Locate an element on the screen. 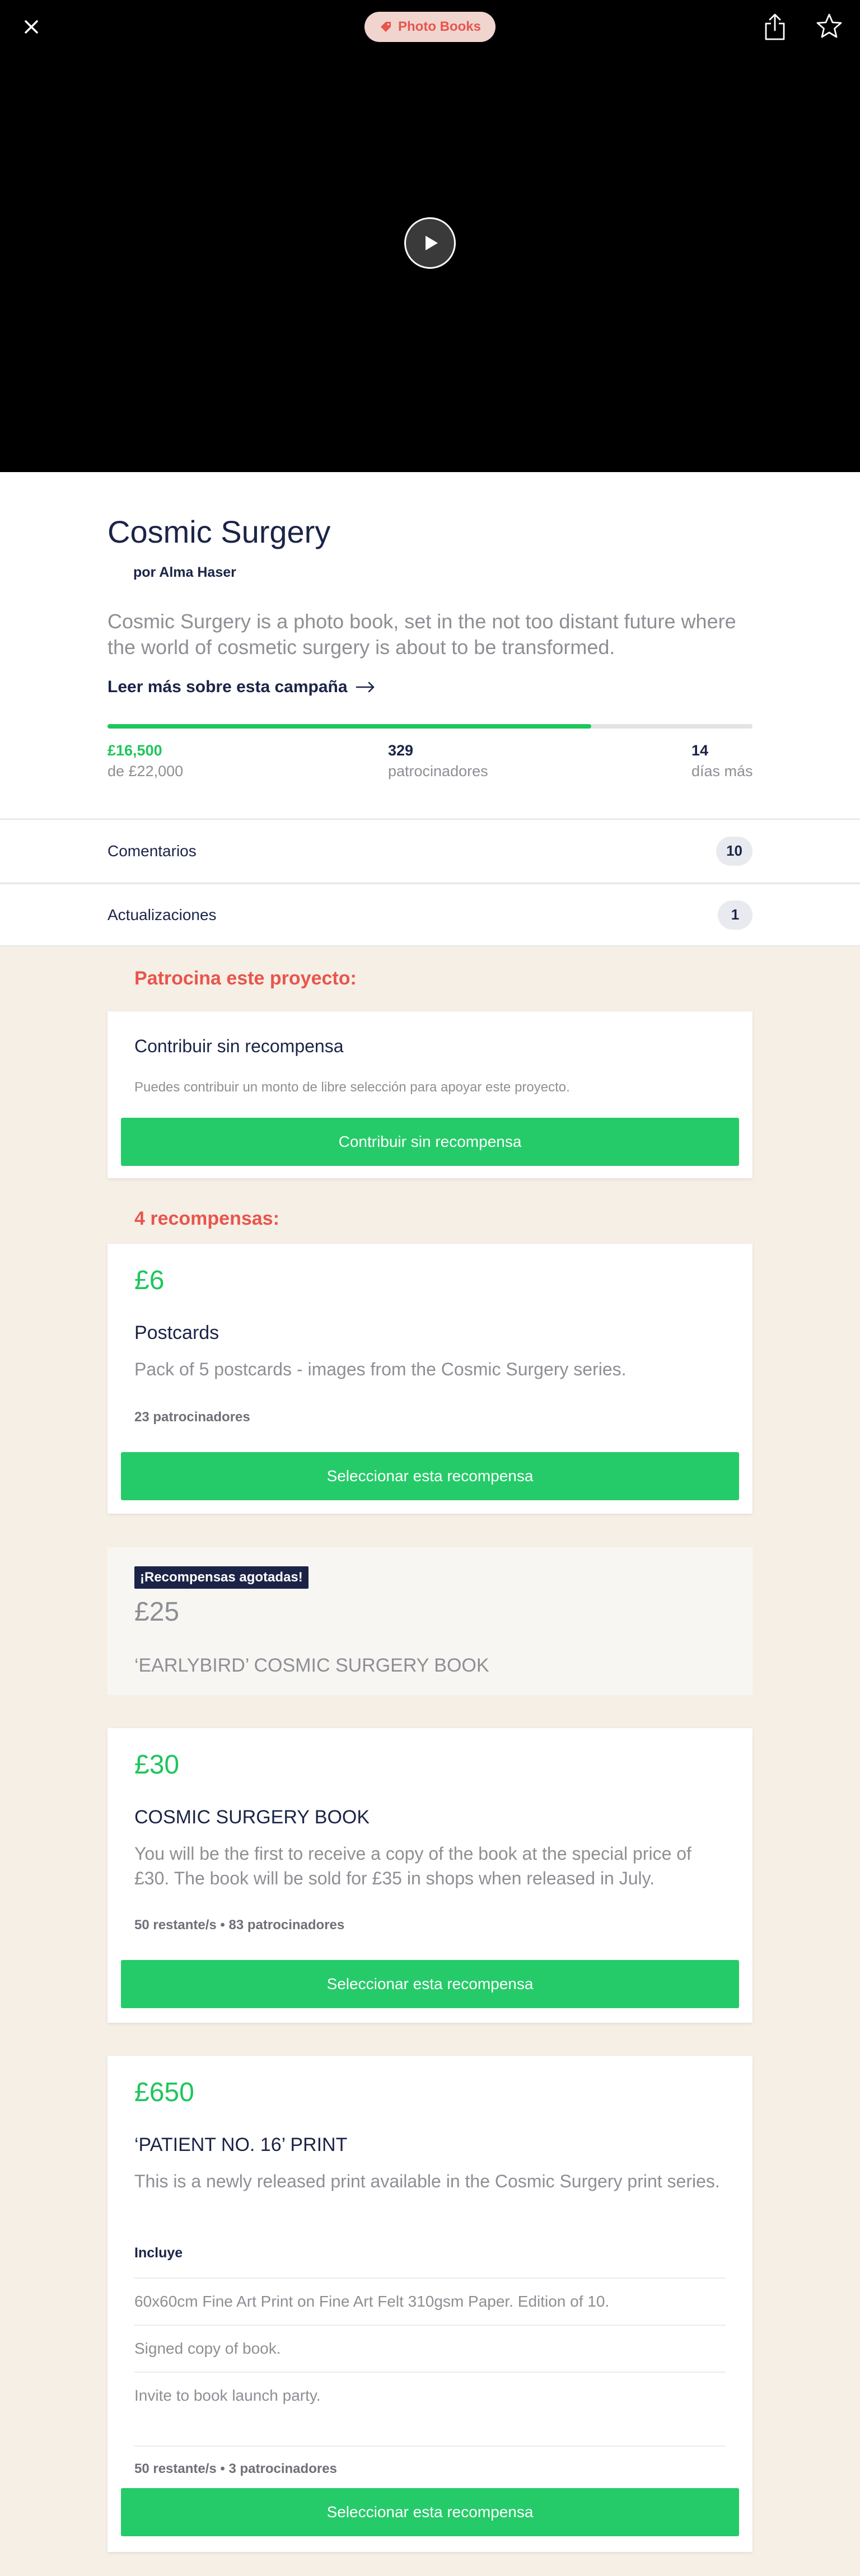  contribute-no-reward-button: Contribuir sin recompensa is located at coordinates (430, 1142).